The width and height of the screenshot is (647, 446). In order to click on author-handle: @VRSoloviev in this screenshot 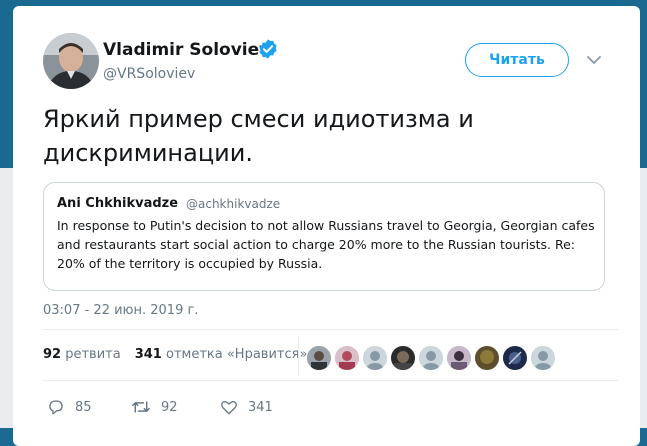, I will do `click(149, 74)`.